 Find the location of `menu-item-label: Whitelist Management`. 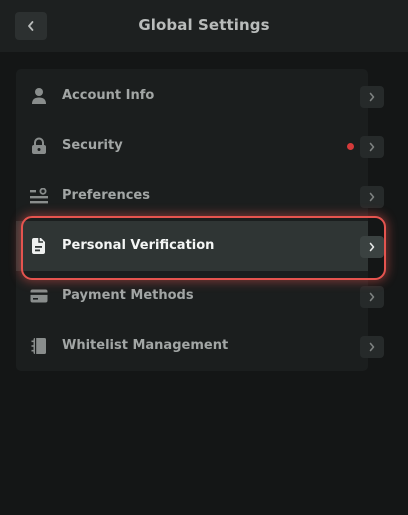

menu-item-label: Whitelist Management is located at coordinates (145, 345).